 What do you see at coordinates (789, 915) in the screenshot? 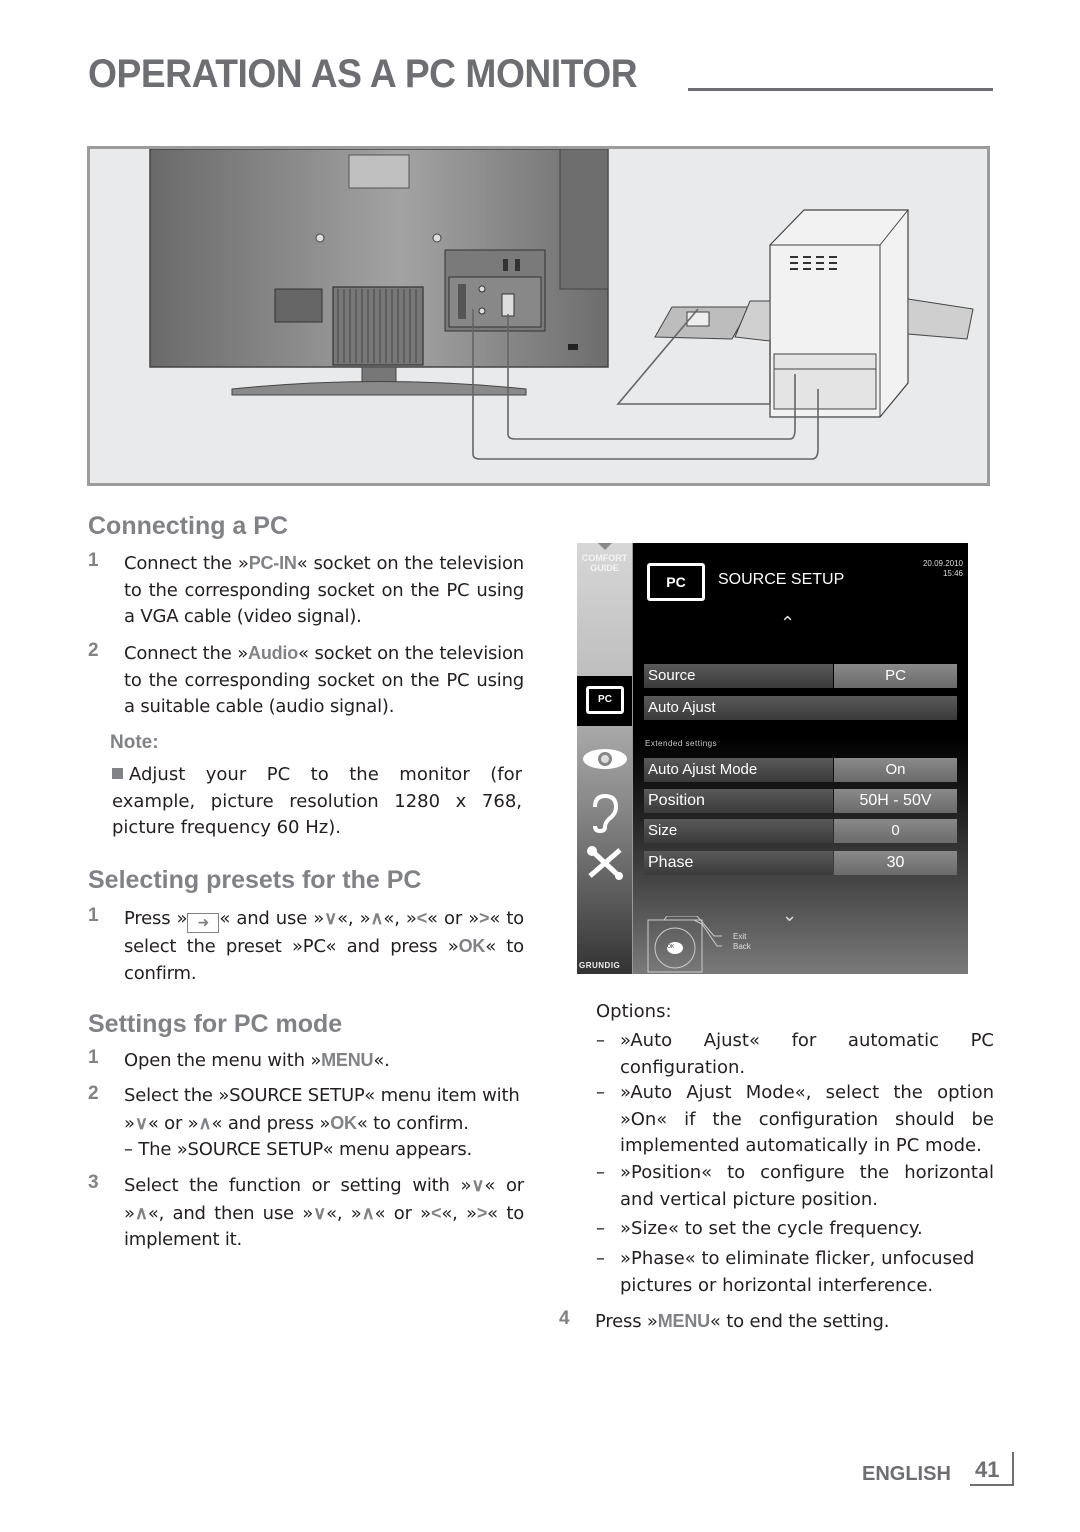
I see `scroll-down-icon: ⌄` at bounding box center [789, 915].